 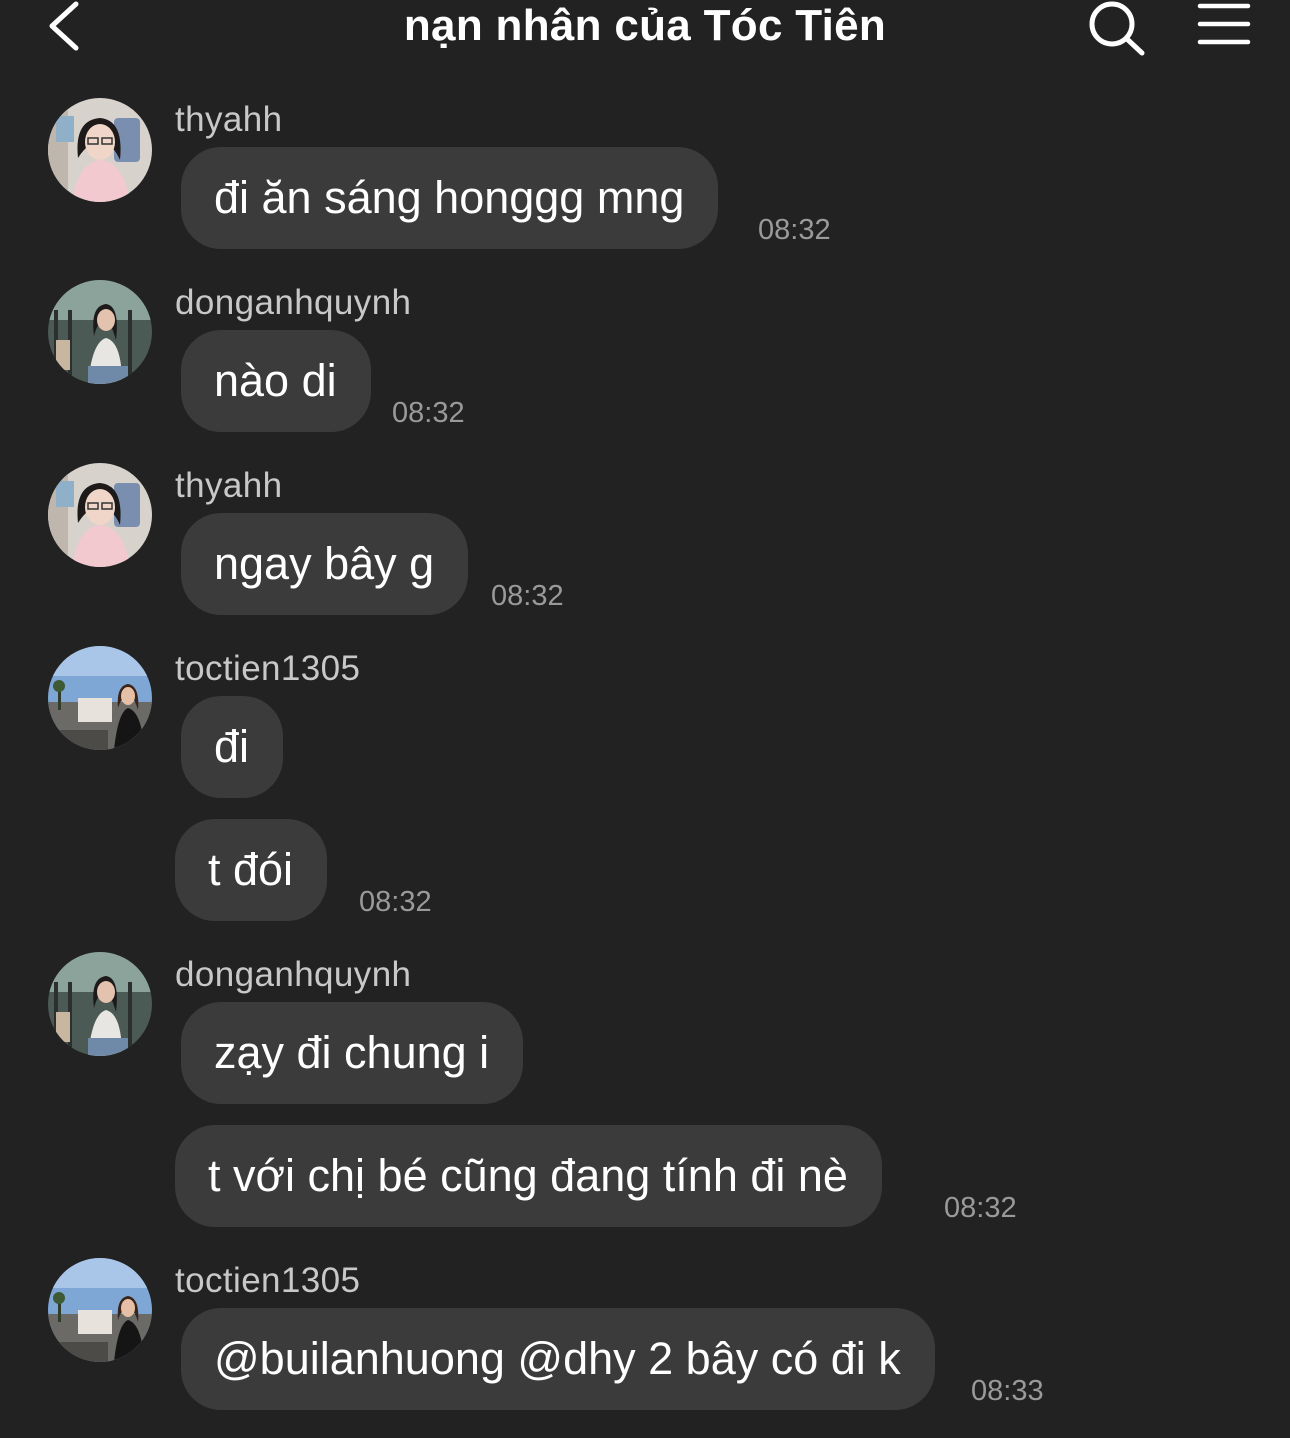 I want to click on menu-button, so click(x=1224, y=27).